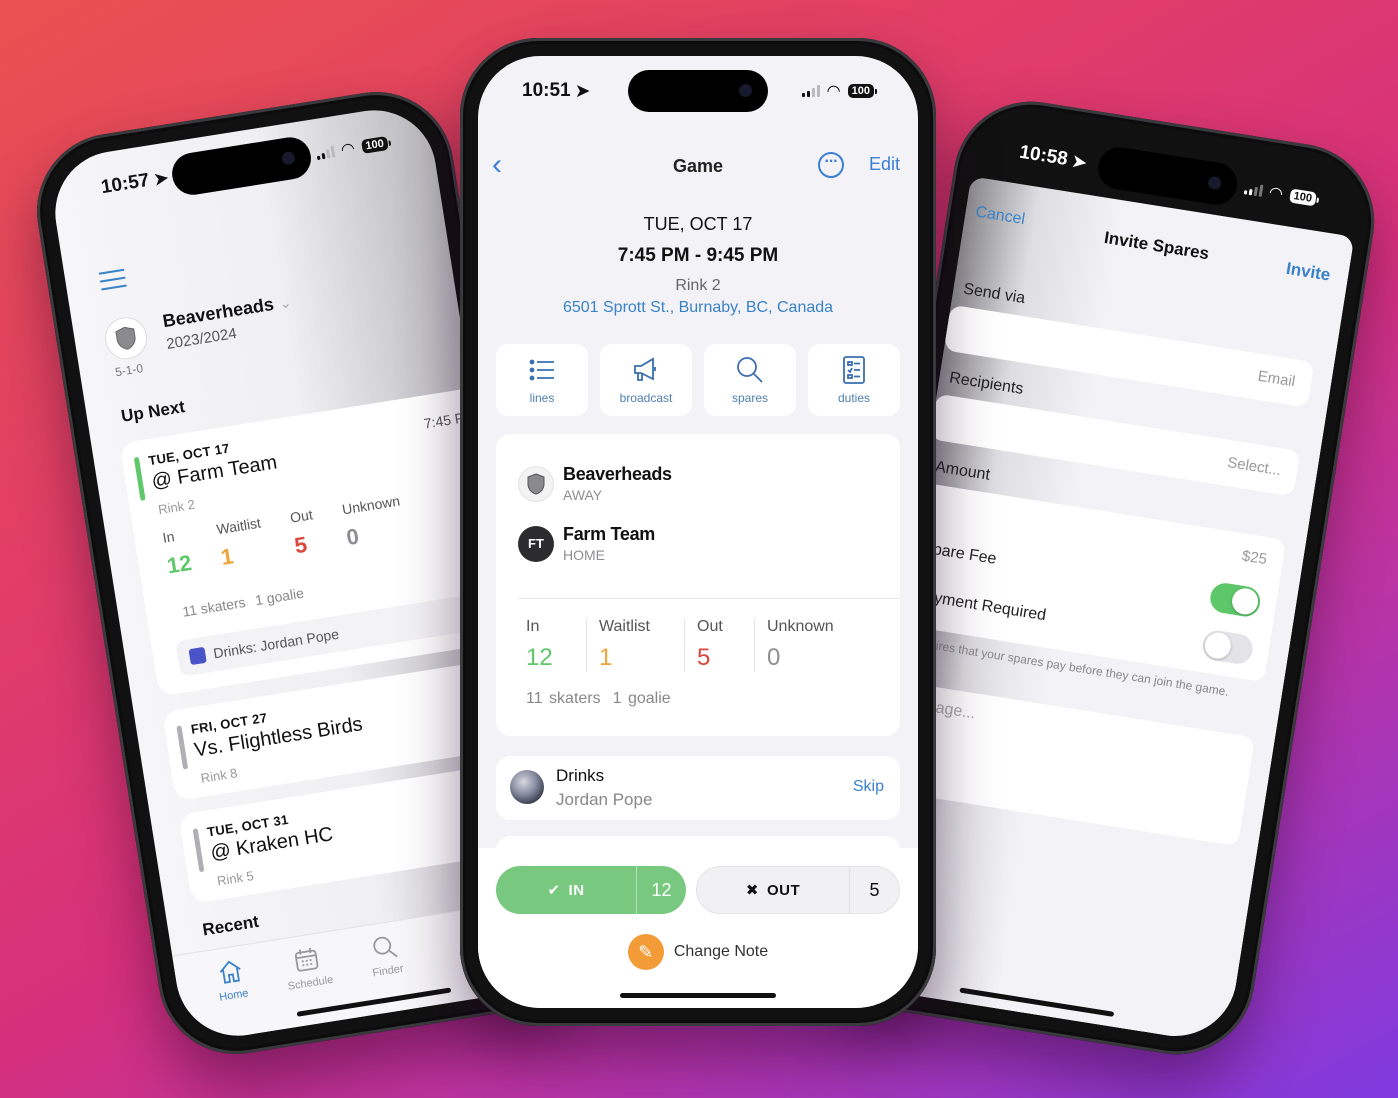 The width and height of the screenshot is (1398, 1098). I want to click on checklist-icon, so click(854, 370).